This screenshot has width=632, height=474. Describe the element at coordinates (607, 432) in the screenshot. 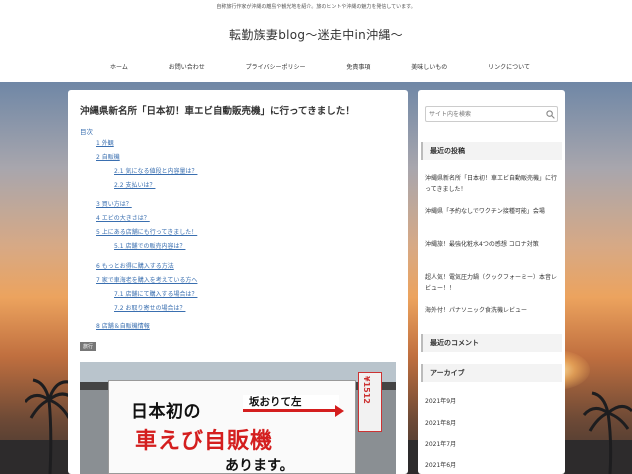

I see `palm-tree-right` at that location.